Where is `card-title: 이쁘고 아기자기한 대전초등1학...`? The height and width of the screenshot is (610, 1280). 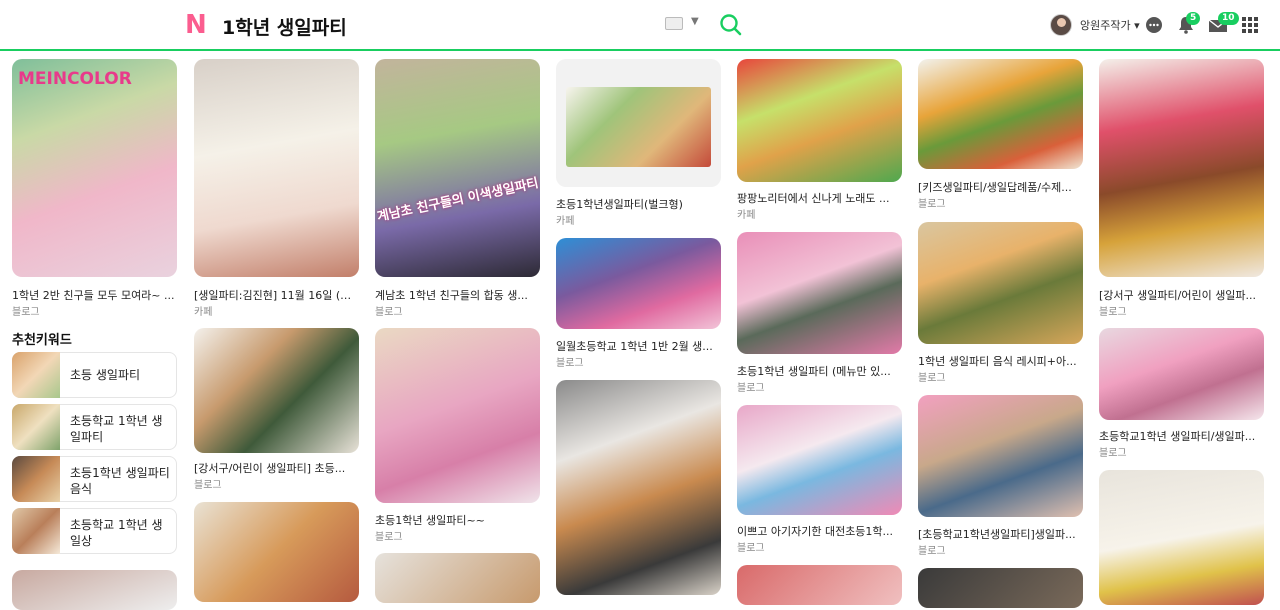
card-title: 이쁘고 아기자기한 대전초등1학... is located at coordinates (819, 531).